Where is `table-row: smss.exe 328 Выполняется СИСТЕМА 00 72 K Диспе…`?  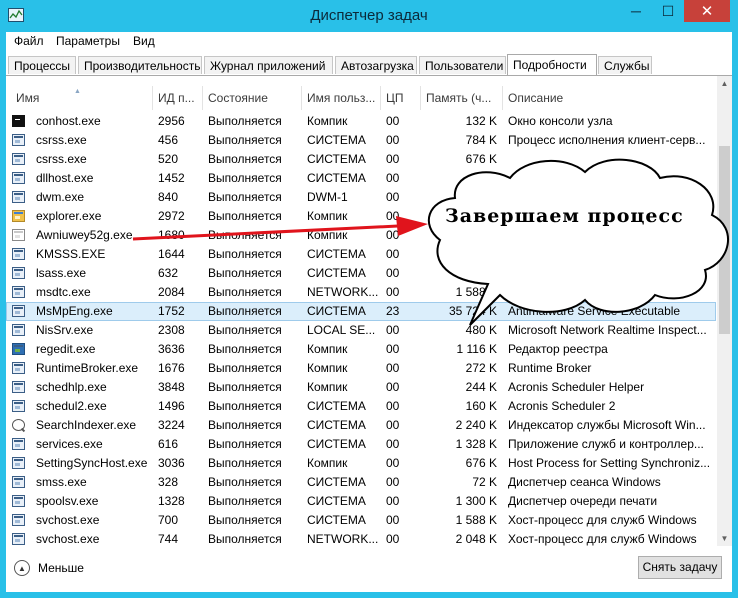
table-row: smss.exe 328 Выполняется СИСТЕМА 00 72 K Диспе… is located at coordinates (361, 482).